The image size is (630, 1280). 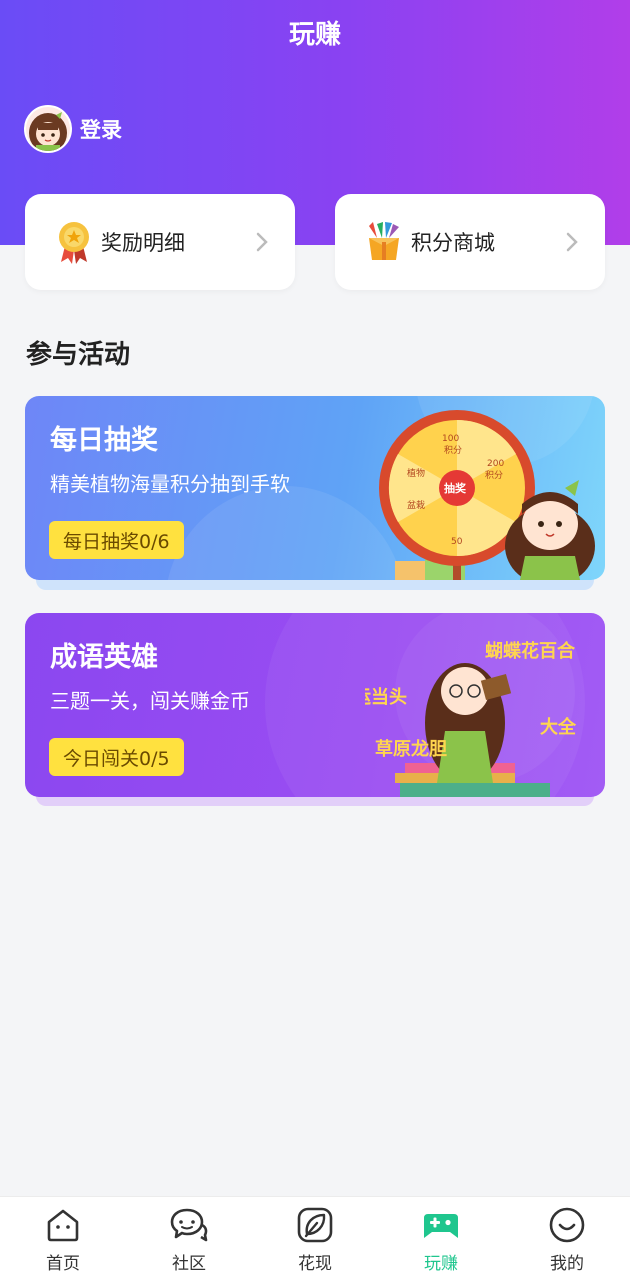 What do you see at coordinates (48, 129) in the screenshot?
I see `avatar` at bounding box center [48, 129].